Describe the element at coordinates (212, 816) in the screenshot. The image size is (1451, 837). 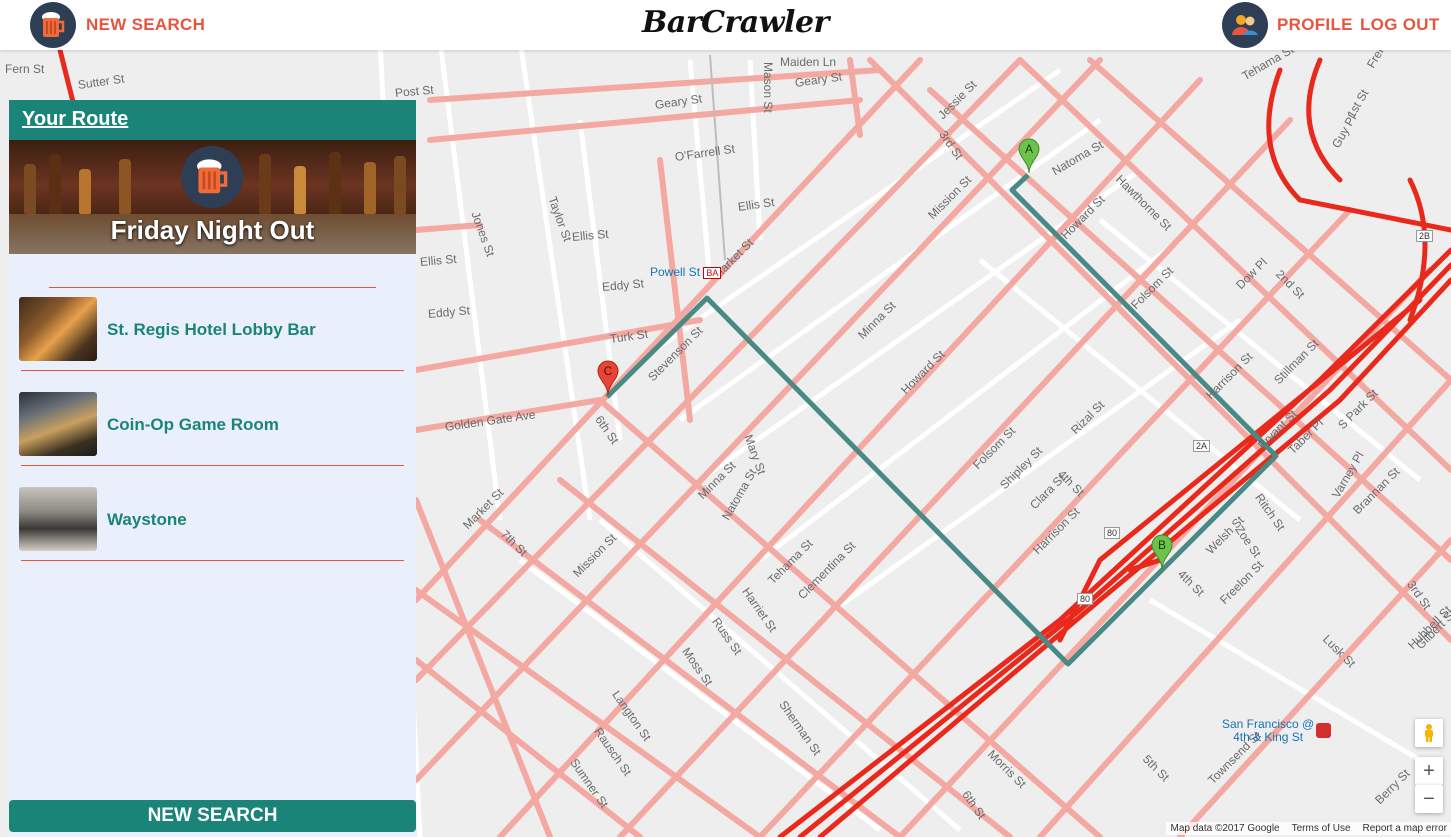
I see `new-search-button: NEW SEARCH` at that location.